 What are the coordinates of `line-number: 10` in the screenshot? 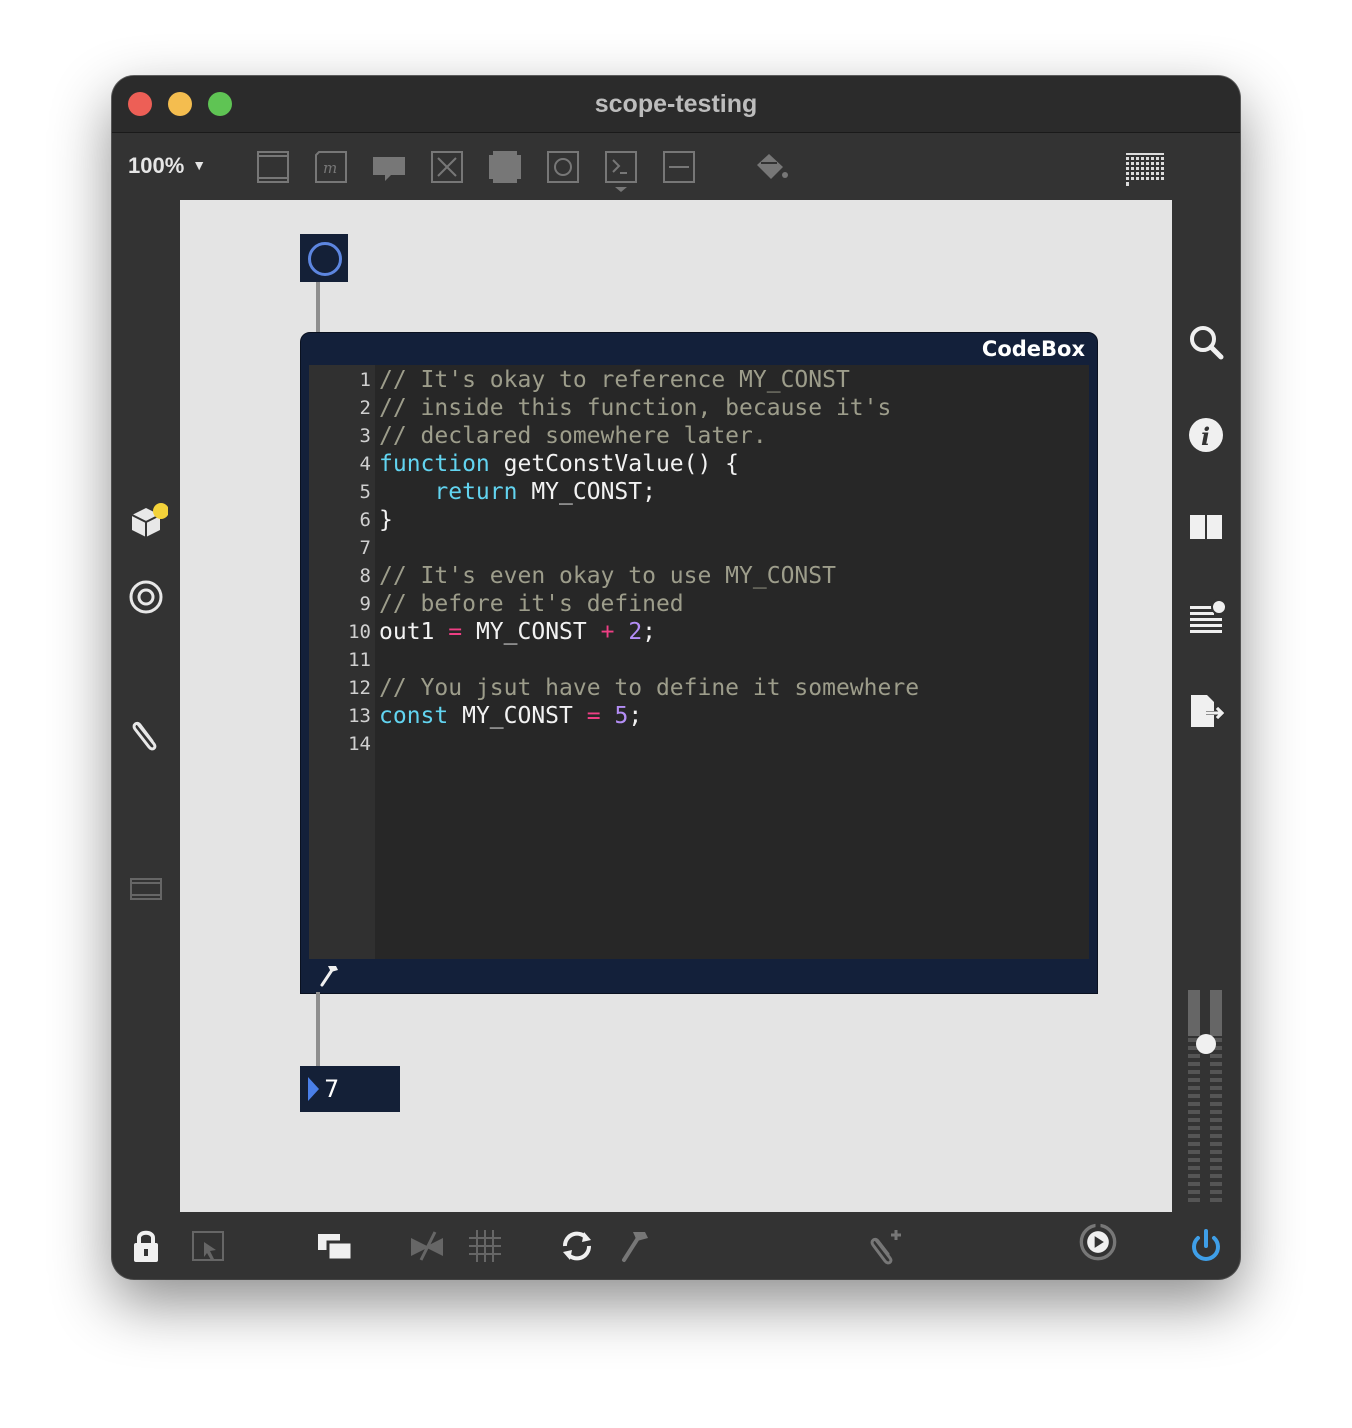 It's located at (359, 632).